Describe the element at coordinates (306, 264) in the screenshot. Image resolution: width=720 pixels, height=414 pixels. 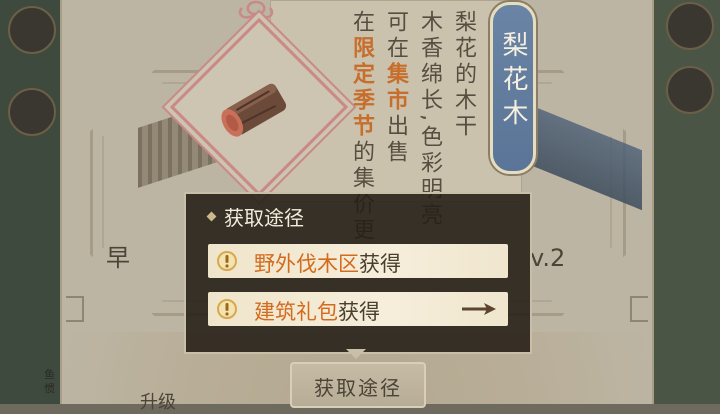
I see `source-location: 野外伐木区` at that location.